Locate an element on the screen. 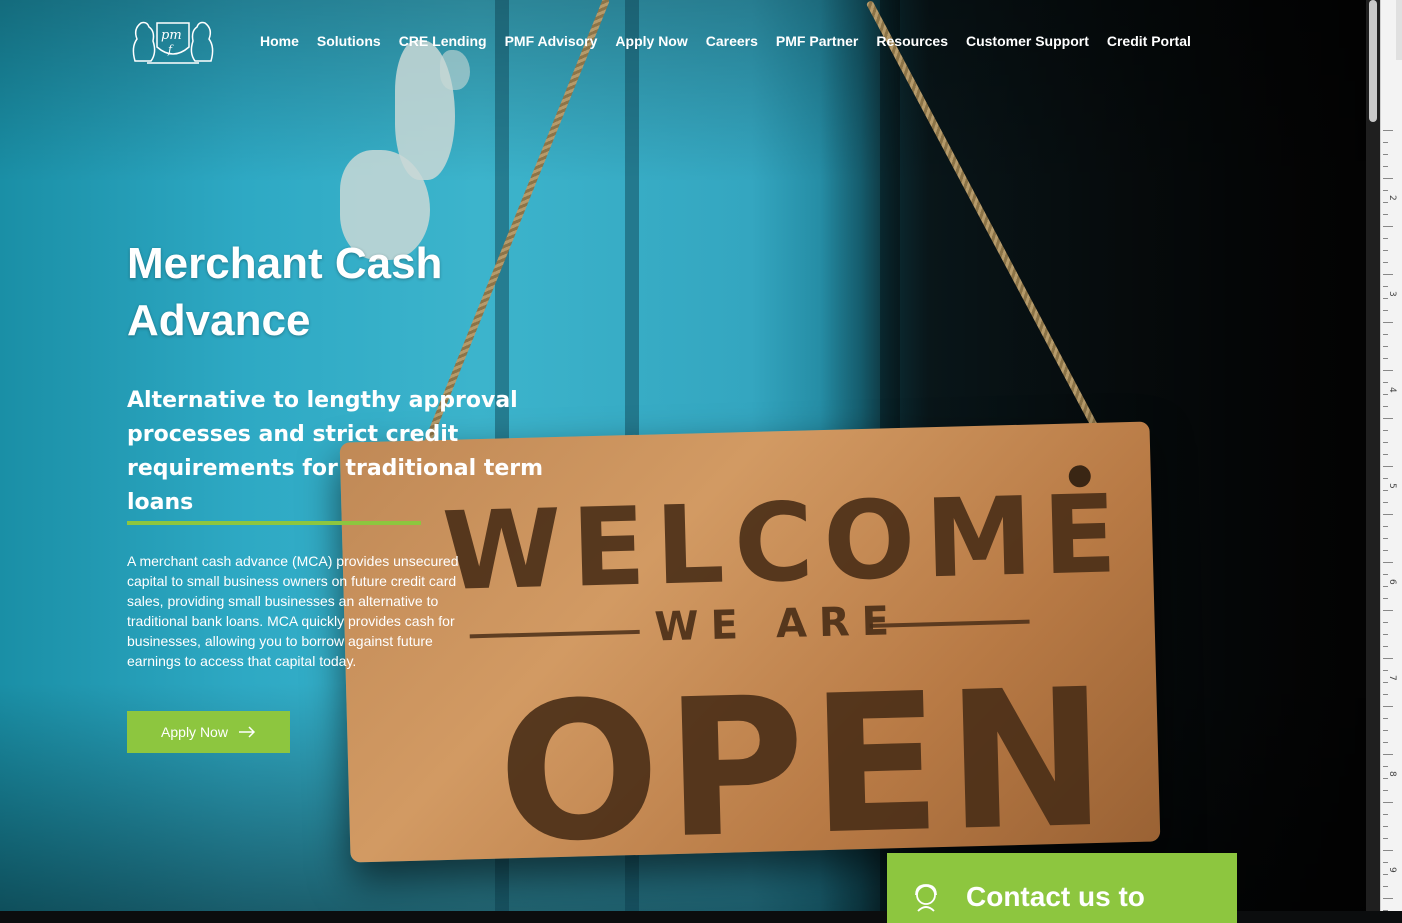 This screenshot has height=923, width=1402. apply-now-label: Apply Now is located at coordinates (194, 732).